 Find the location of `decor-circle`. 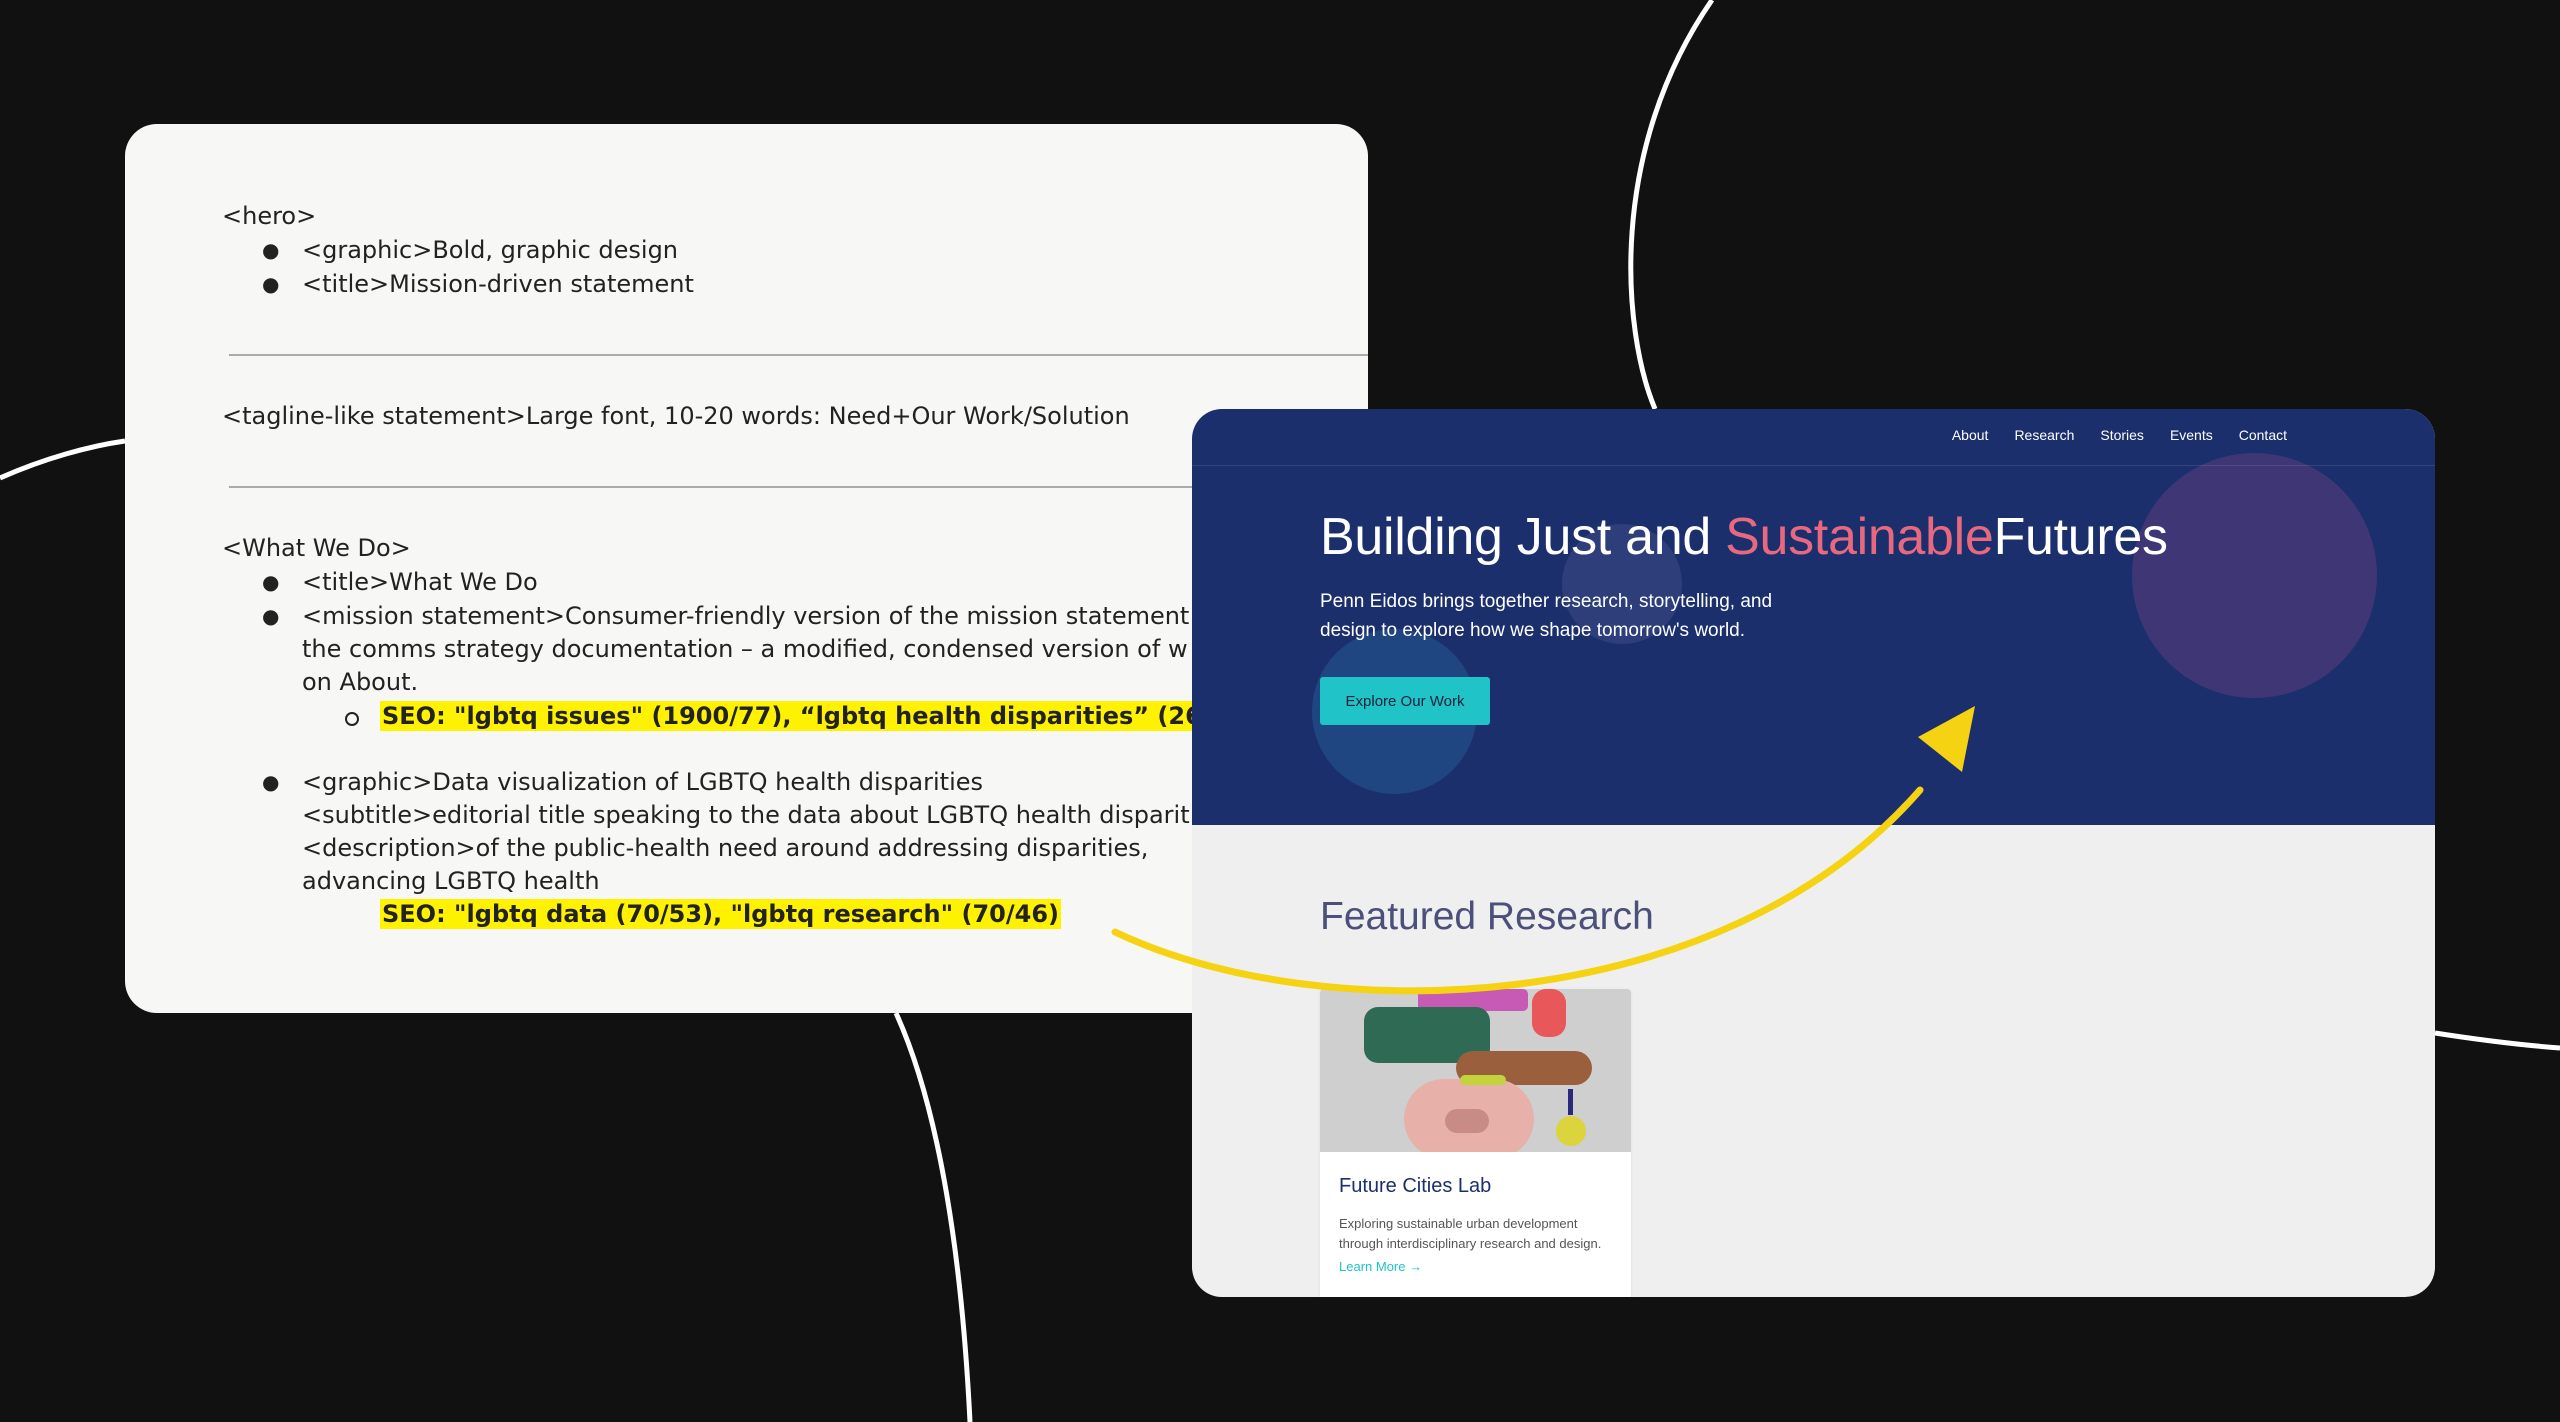

decor-circle is located at coordinates (2254, 575).